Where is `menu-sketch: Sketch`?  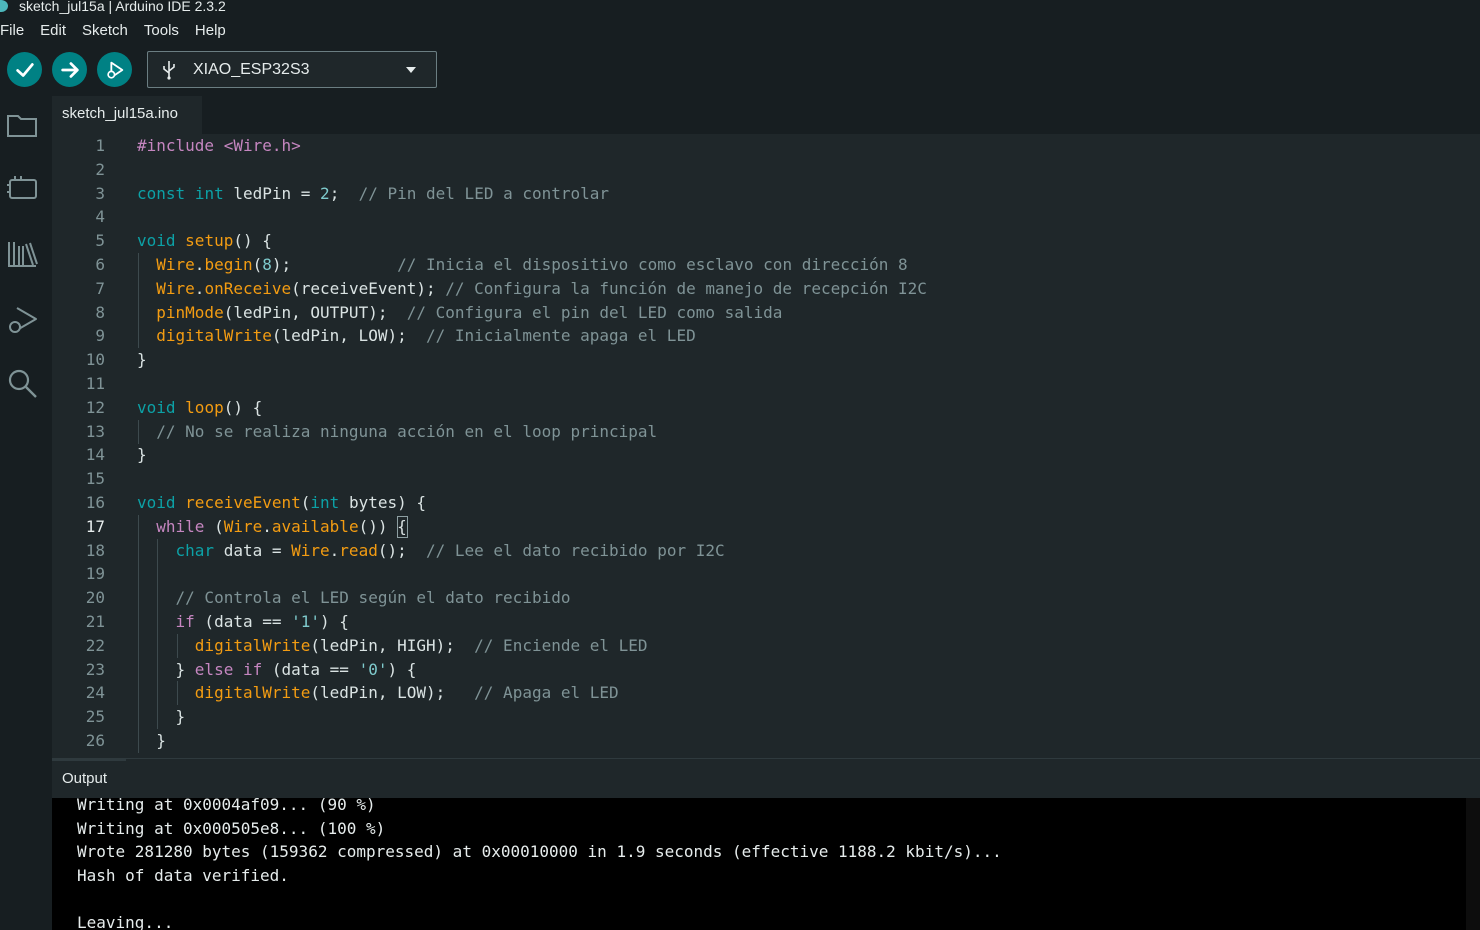
menu-sketch: Sketch is located at coordinates (109, 30).